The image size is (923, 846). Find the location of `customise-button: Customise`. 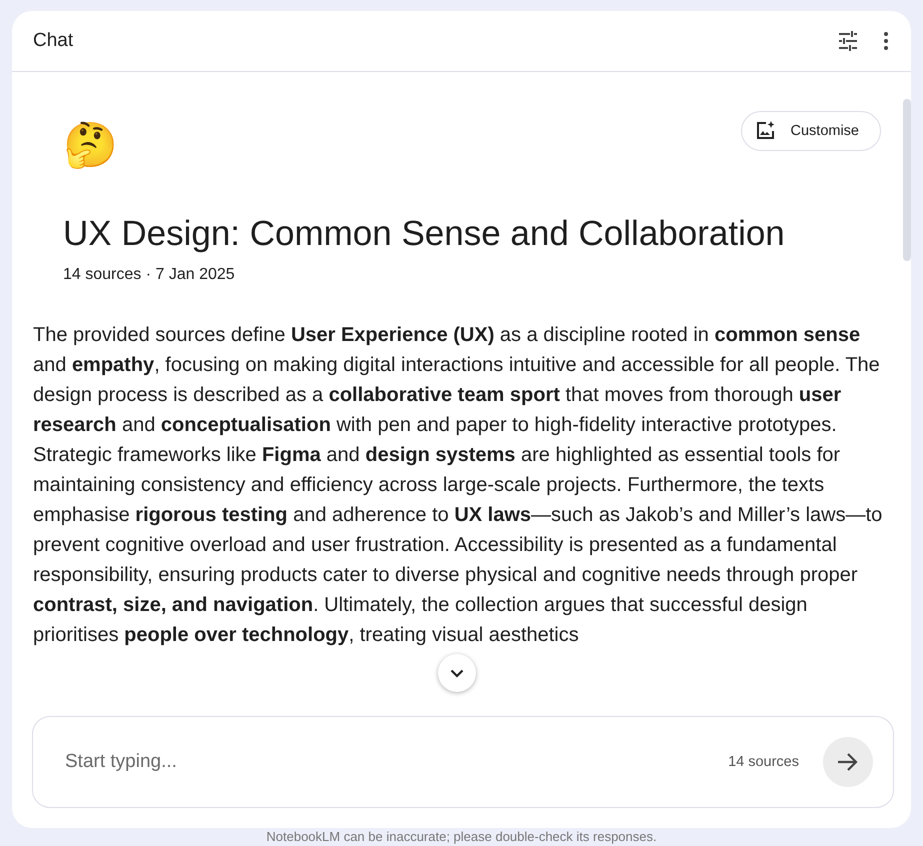

customise-button: Customise is located at coordinates (810, 131).